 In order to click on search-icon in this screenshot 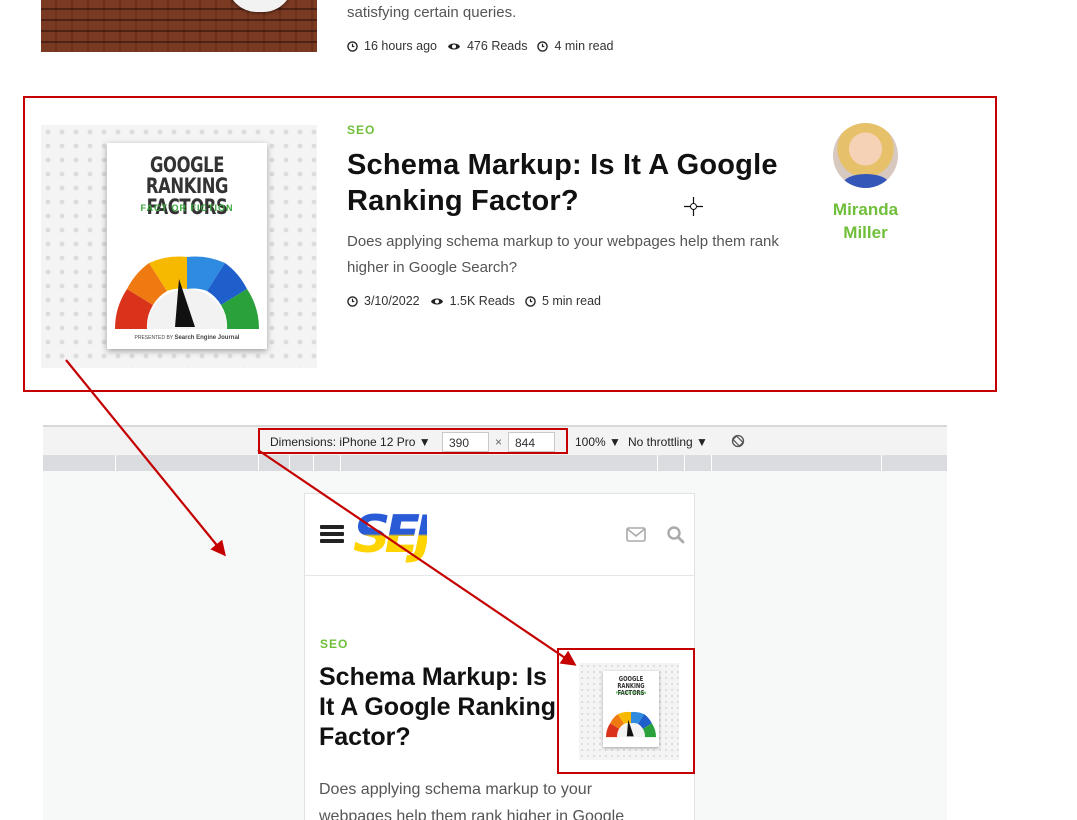, I will do `click(675, 534)`.